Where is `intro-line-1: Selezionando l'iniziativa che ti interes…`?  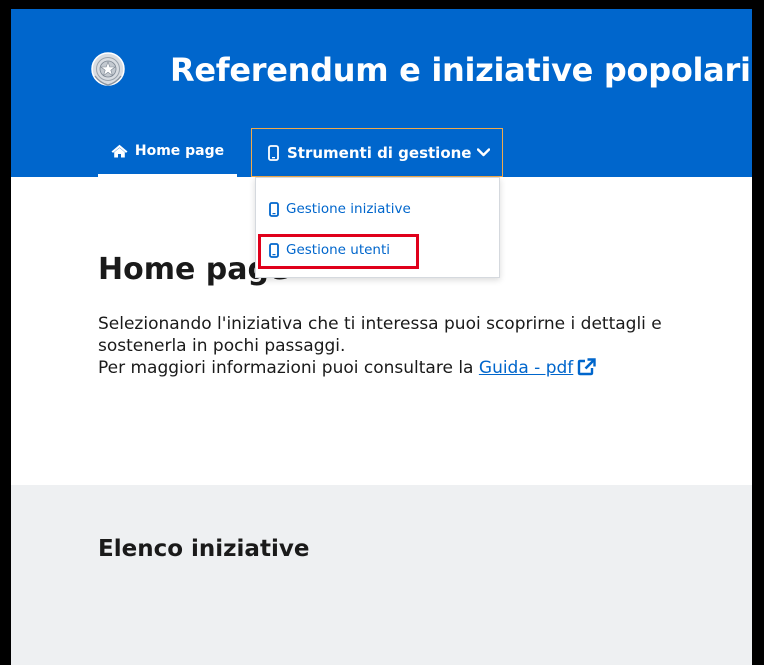 intro-line-1: Selezionando l'iniziativa che ti interes… is located at coordinates (380, 335).